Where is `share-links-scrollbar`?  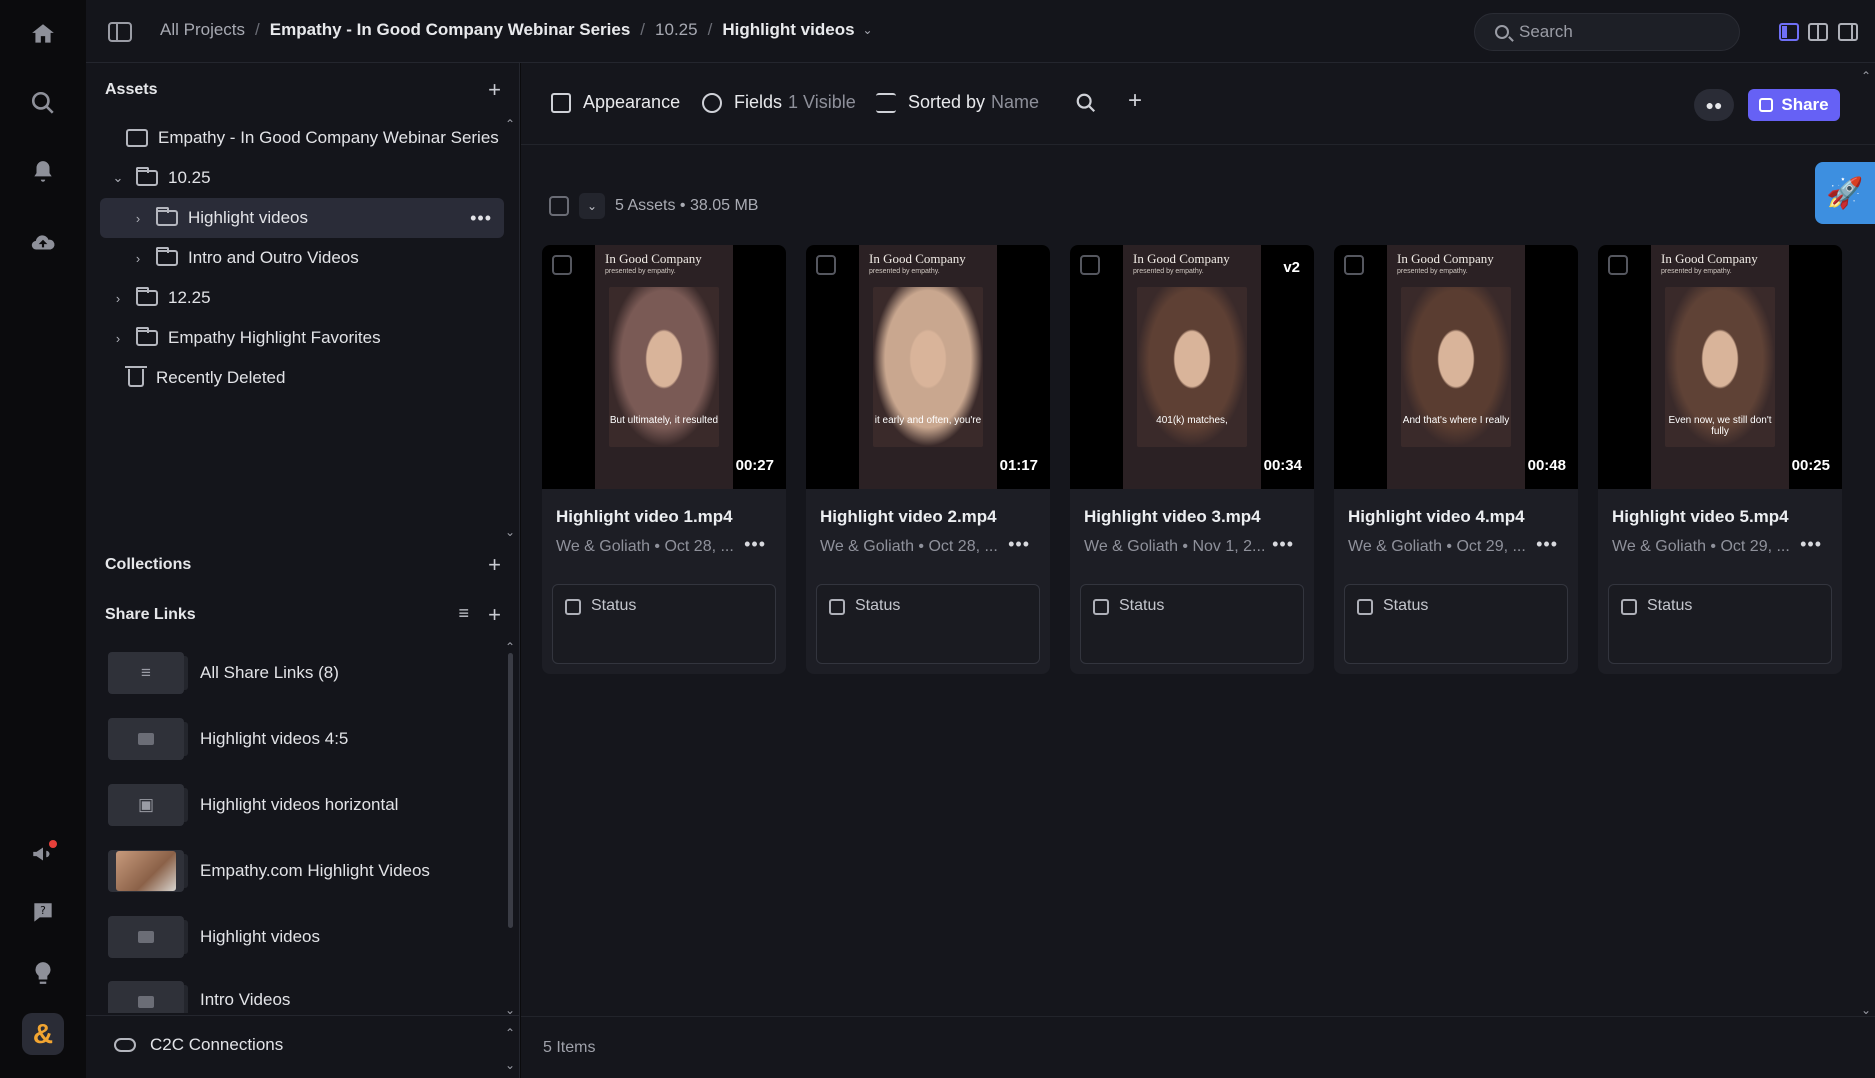 share-links-scrollbar is located at coordinates (510, 790).